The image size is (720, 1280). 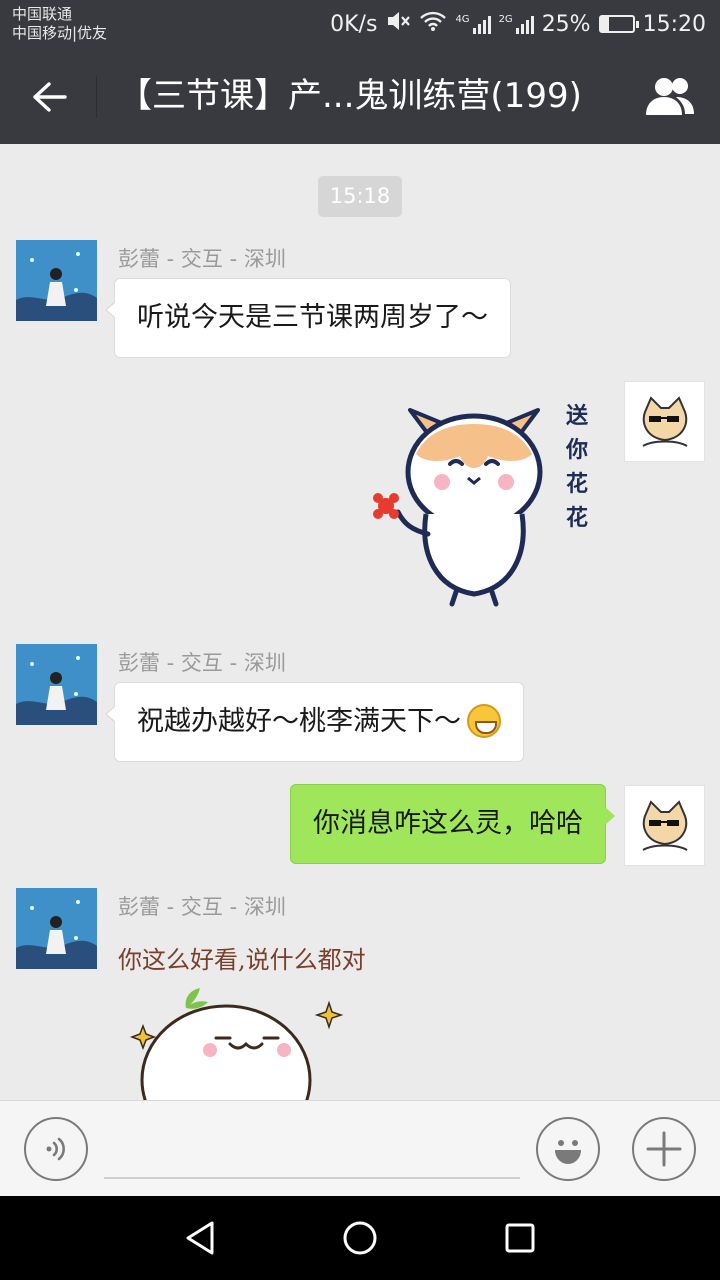 I want to click on header-divider, so click(x=96, y=97).